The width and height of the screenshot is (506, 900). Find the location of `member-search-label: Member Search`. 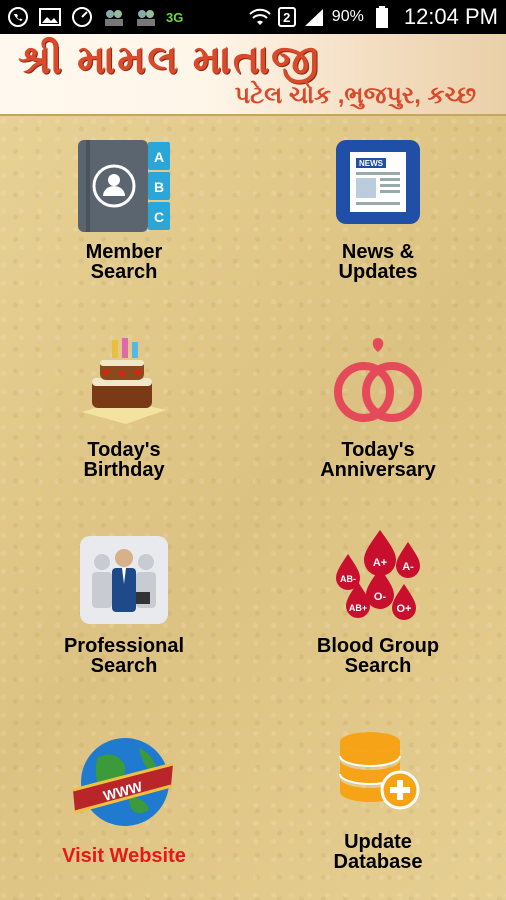

member-search-label: Member Search is located at coordinates (124, 262).